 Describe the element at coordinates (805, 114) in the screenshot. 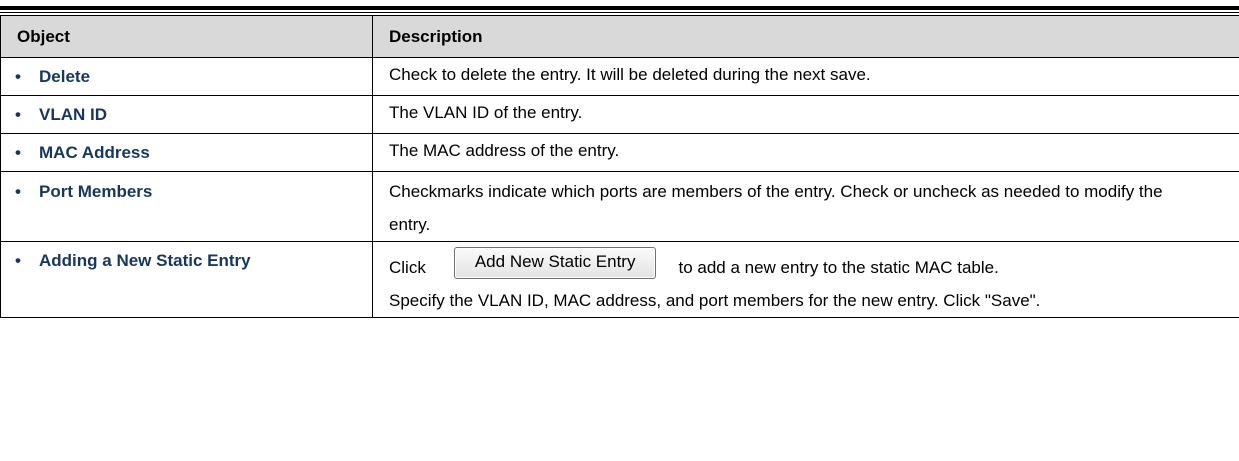

I see `description-cell: The VLAN ID of the entry.` at that location.